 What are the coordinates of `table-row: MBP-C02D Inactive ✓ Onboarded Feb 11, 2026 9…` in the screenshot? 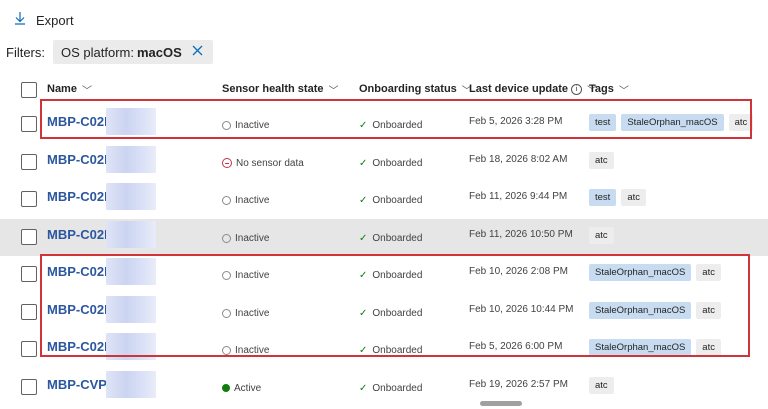 It's located at (384, 199).